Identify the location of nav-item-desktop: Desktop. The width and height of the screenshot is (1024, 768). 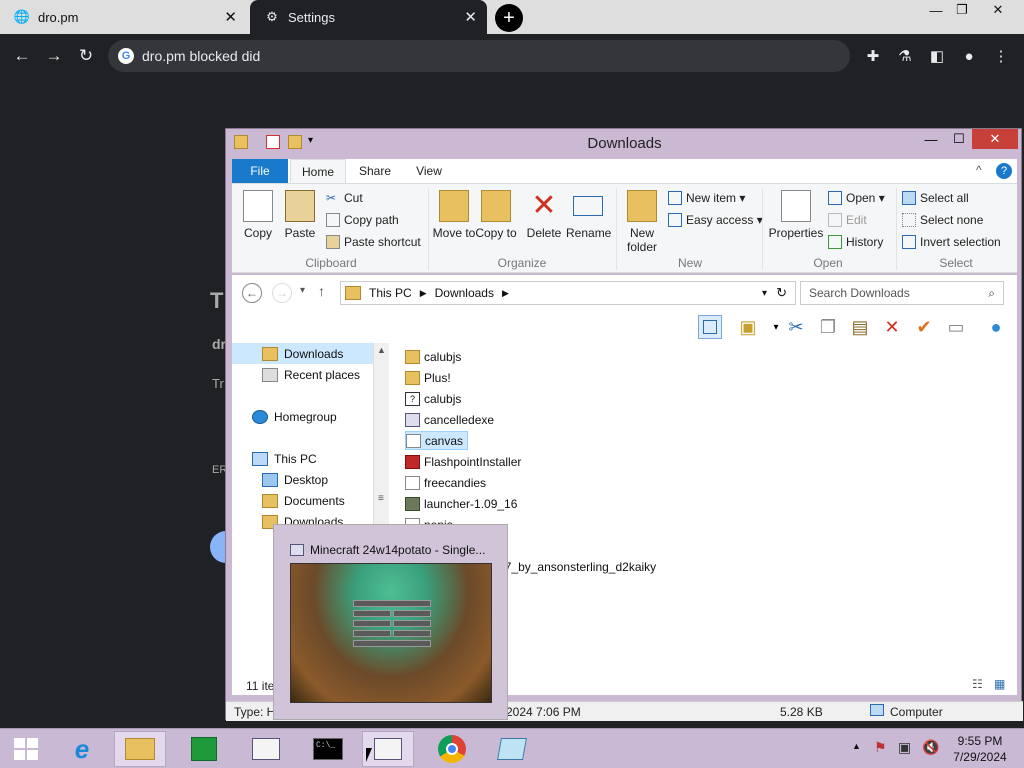
(280, 479).